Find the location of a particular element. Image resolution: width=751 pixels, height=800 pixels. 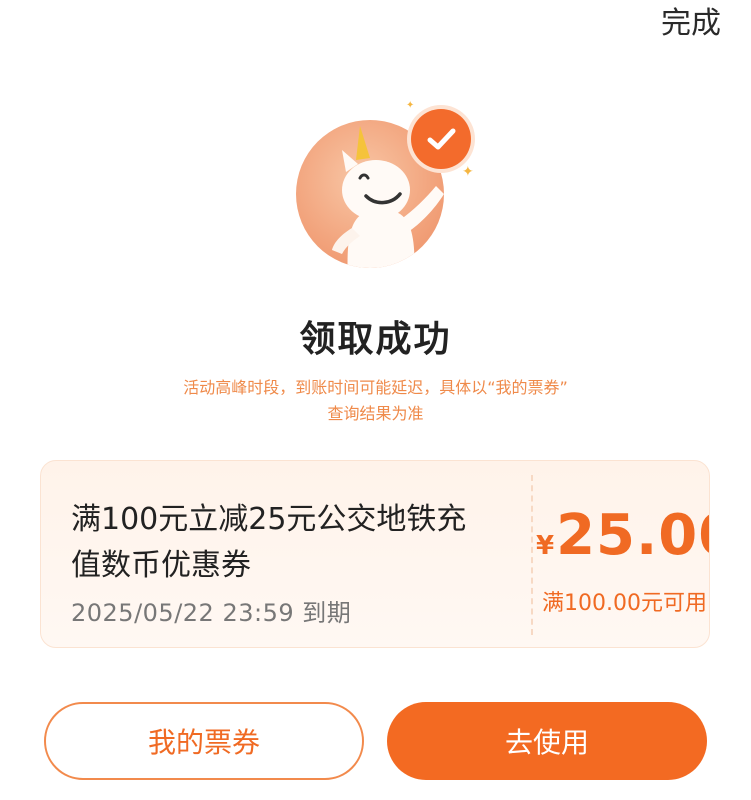

my-tickets-button: 我的票券 is located at coordinates (204, 741).